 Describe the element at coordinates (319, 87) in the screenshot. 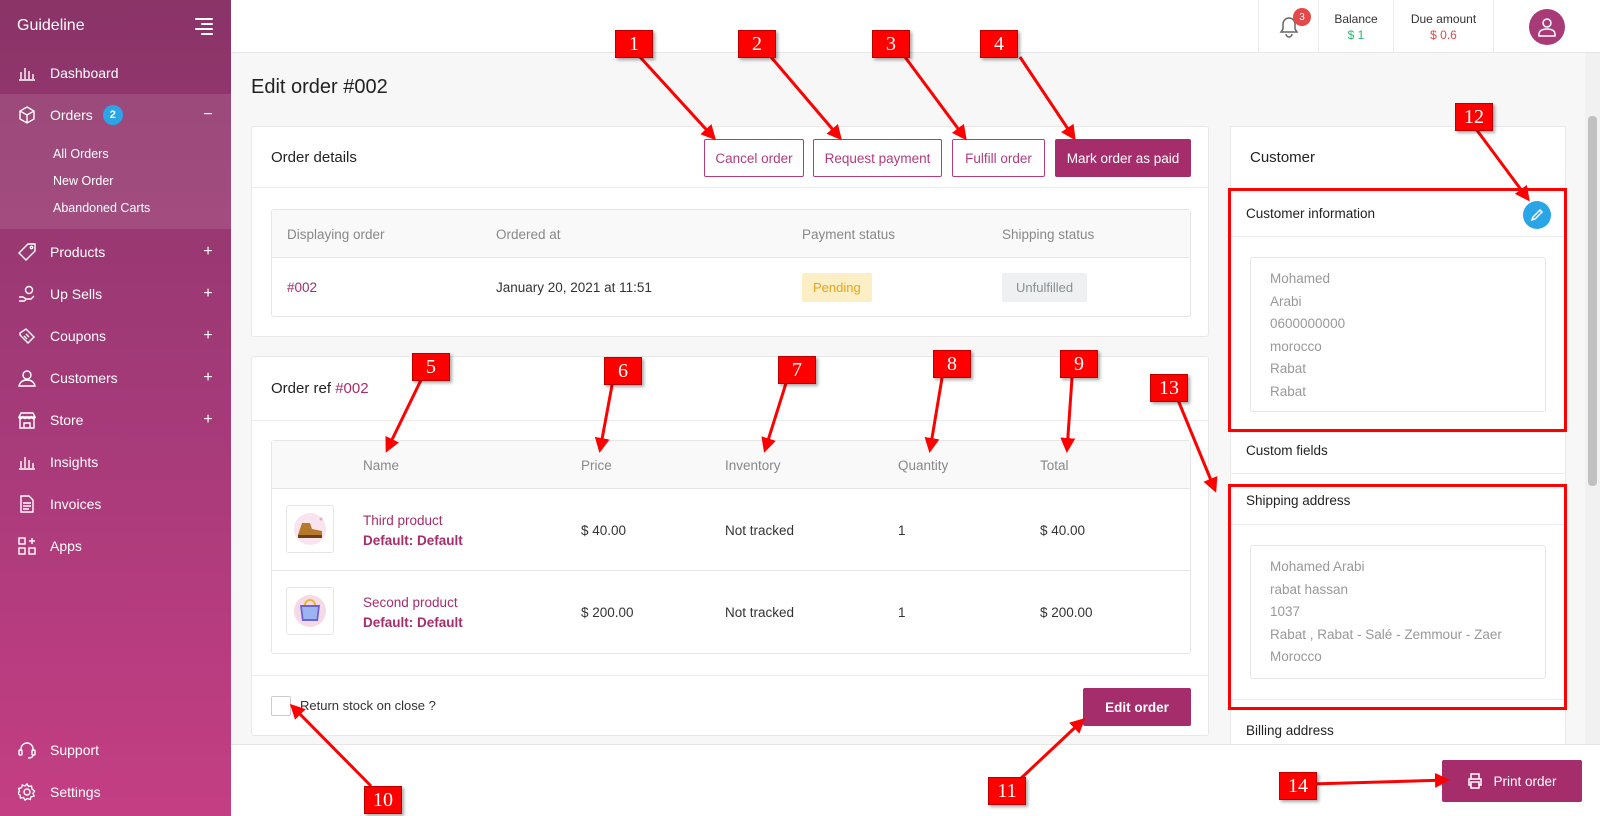

I see `page-title: Edit order #002` at that location.